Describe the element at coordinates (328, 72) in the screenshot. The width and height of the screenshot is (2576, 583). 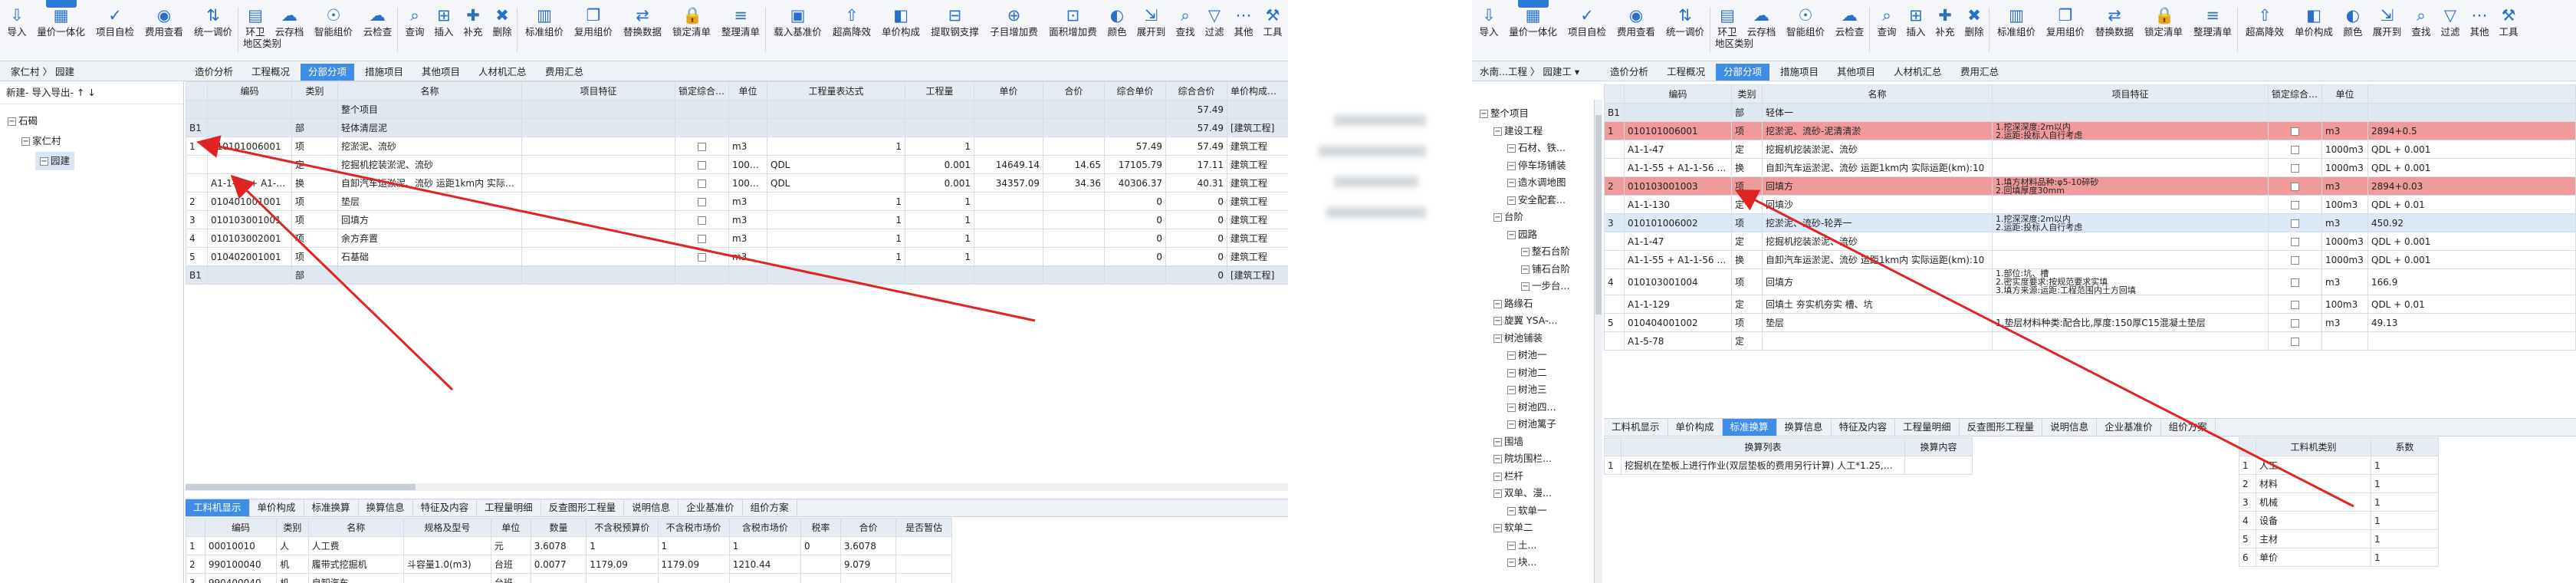
I see `tab-分部分项: 分部分项` at that location.